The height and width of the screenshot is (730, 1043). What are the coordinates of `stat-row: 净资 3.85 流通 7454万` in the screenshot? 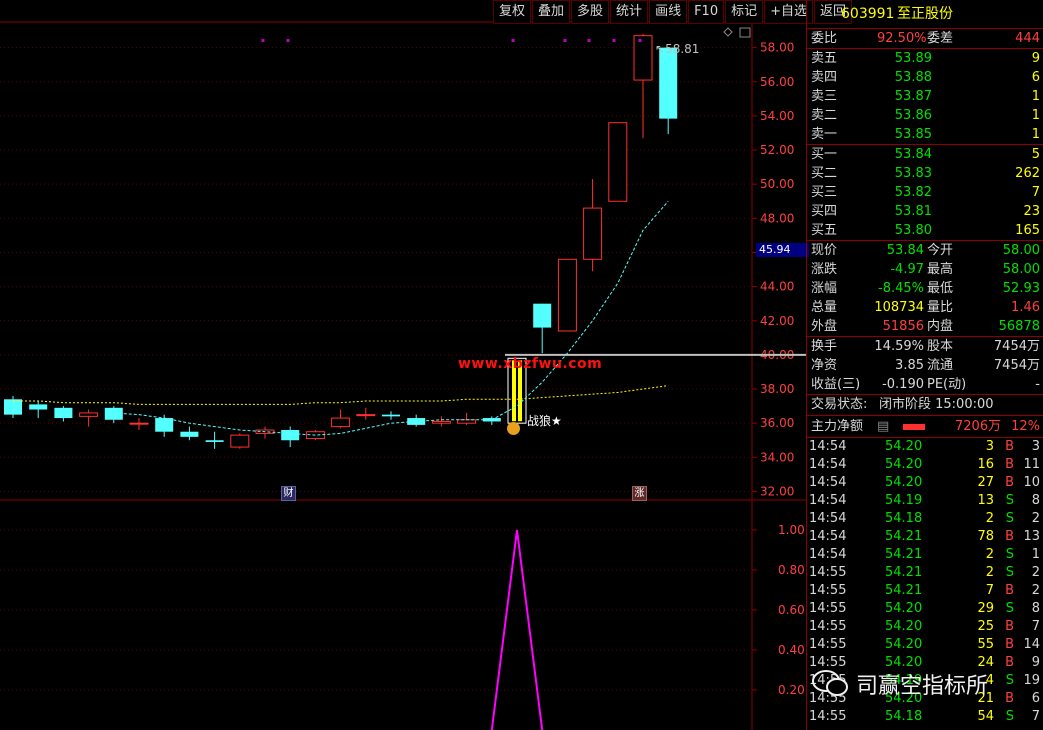 It's located at (925, 365).